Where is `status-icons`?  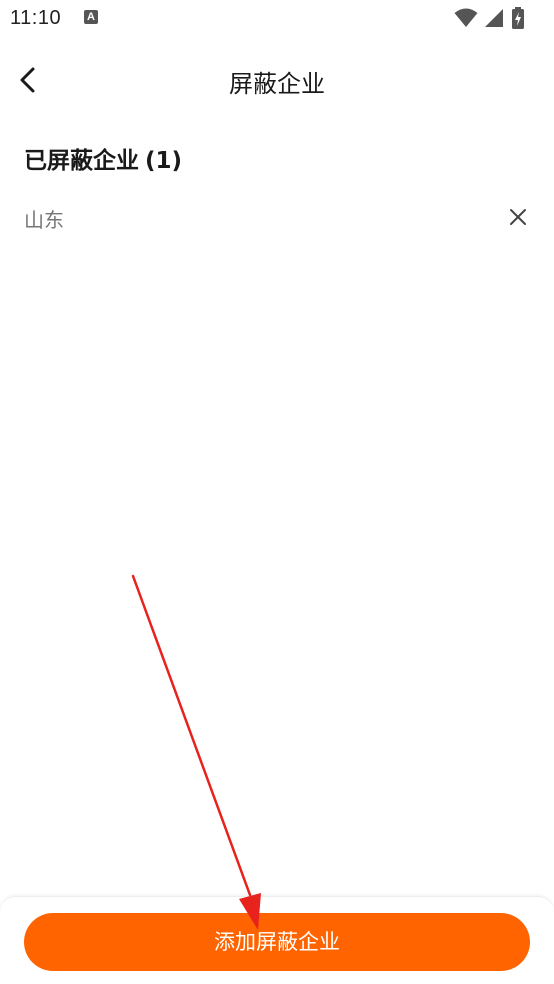 status-icons is located at coordinates (499, 18).